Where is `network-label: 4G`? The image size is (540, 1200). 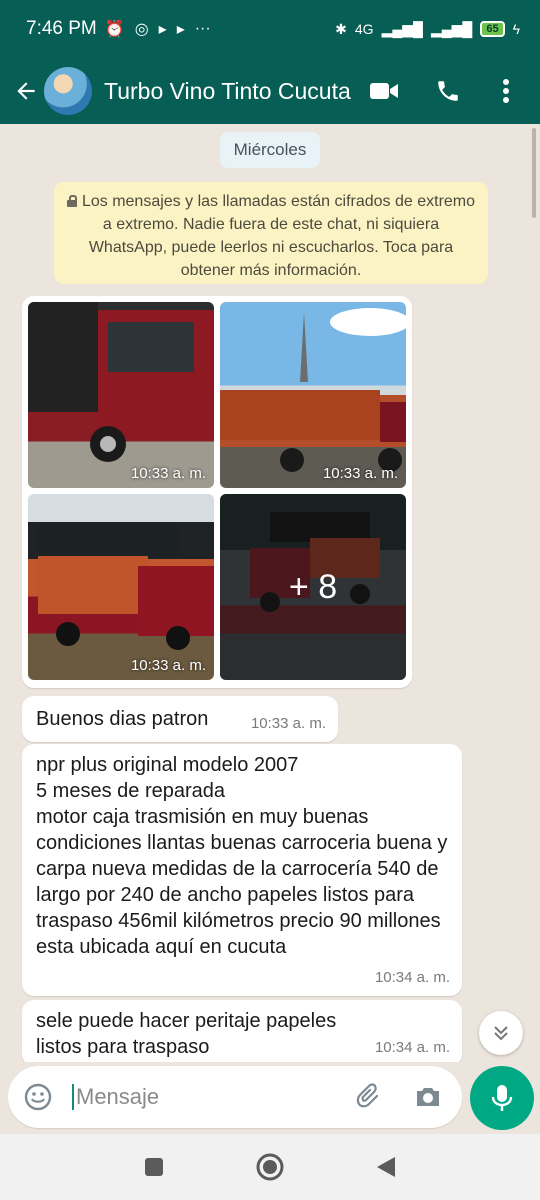 network-label: 4G is located at coordinates (364, 29).